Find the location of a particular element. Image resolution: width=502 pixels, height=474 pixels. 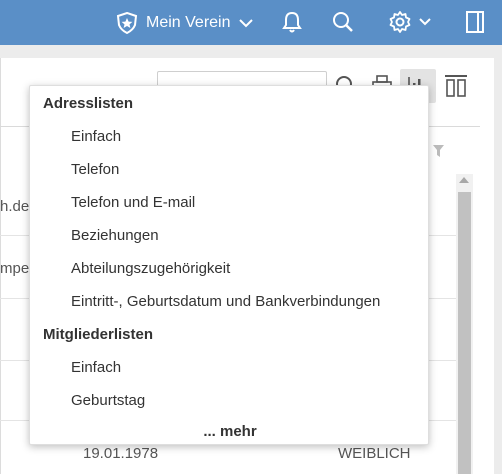

menu-item-telefon-email: Telefon und E-mail is located at coordinates (133, 202).